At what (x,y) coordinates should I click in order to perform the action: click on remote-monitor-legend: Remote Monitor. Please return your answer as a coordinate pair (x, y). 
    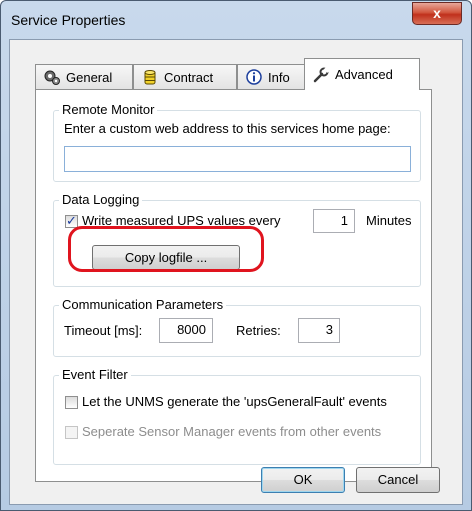
    Looking at the image, I should click on (108, 109).